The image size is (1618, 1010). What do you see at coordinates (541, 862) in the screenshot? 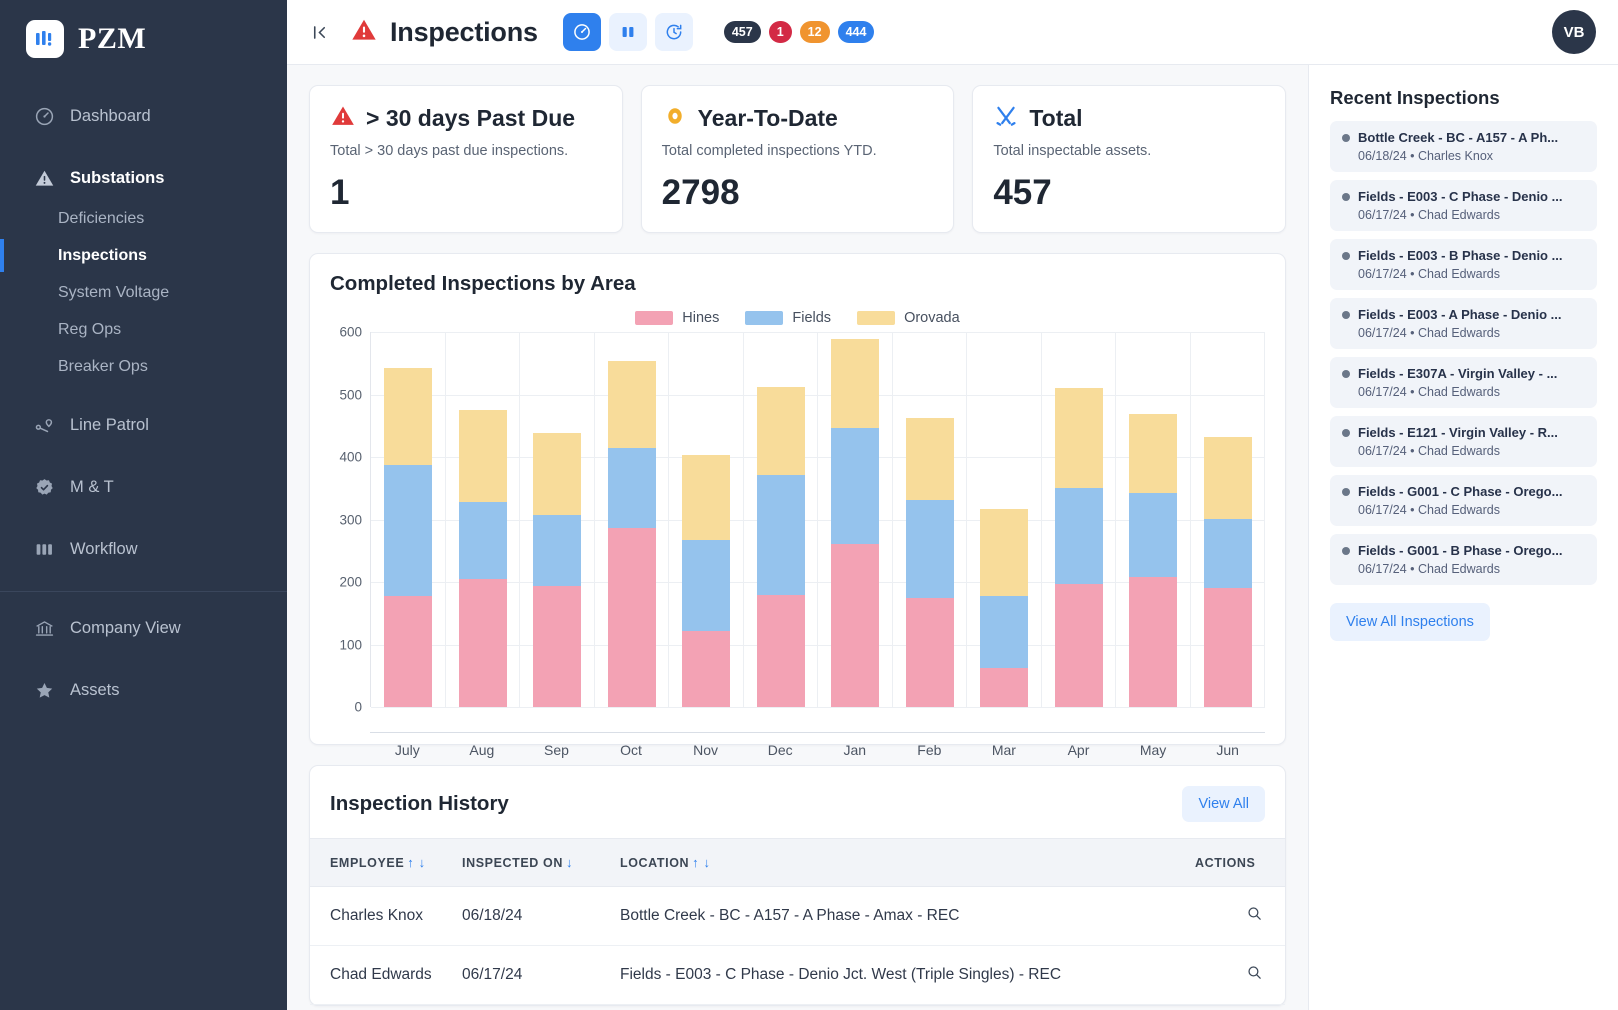
I see `column-header-inspected-on: INSPECTED ON ↓` at bounding box center [541, 862].